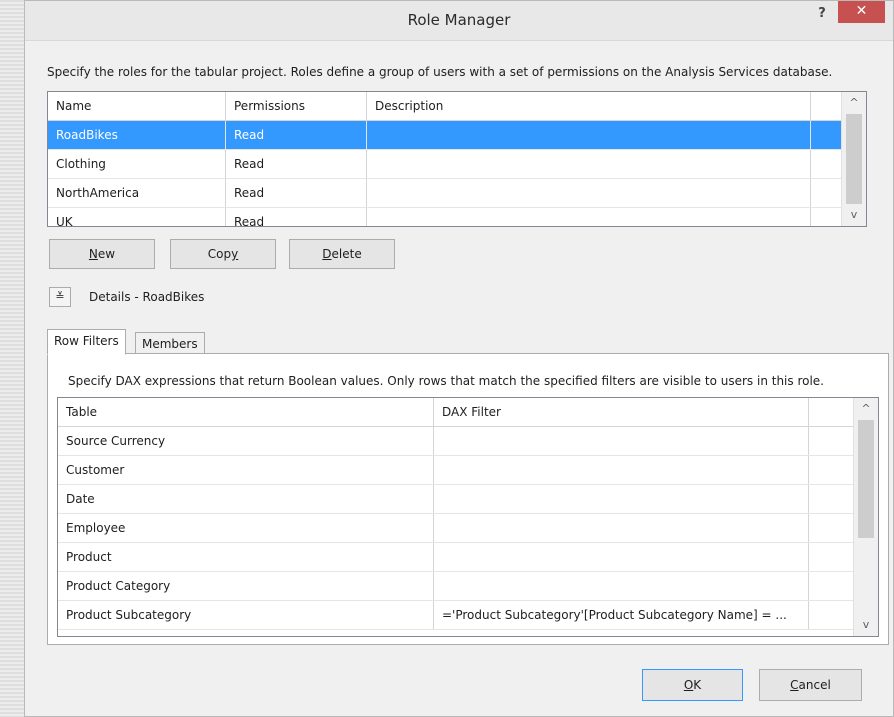  I want to click on filter-row: Date, so click(455, 499).